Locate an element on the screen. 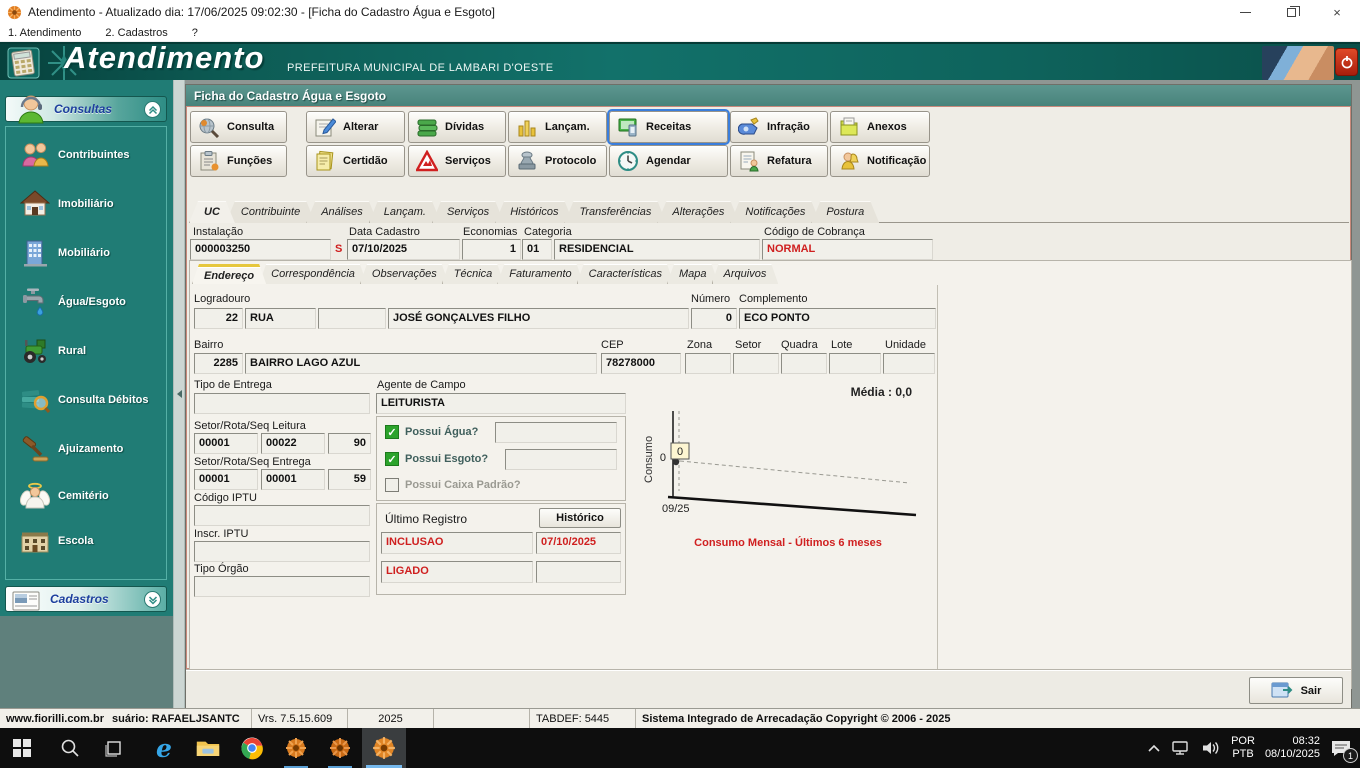 This screenshot has height=768, width=1360. sidebar-item-cemiterio: Cemitério is located at coordinates (90, 496).